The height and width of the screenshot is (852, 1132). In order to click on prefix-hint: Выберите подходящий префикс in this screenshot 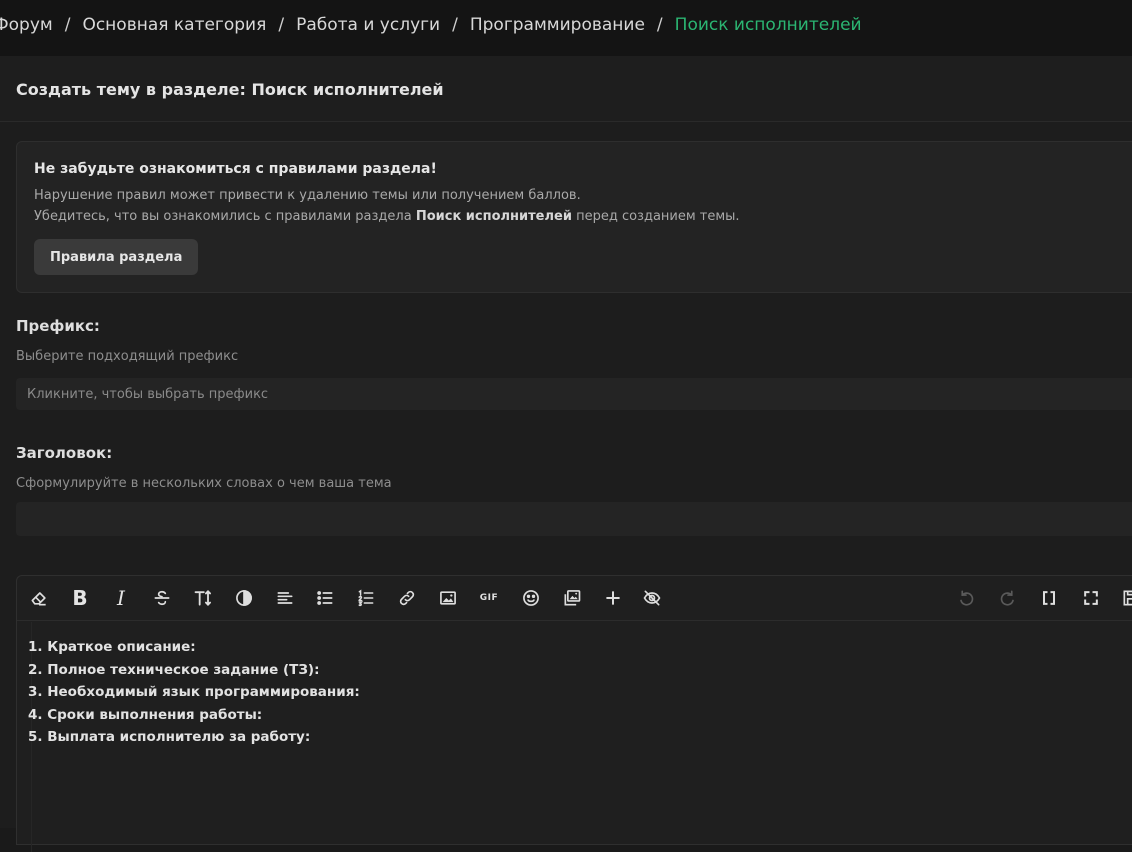, I will do `click(127, 356)`.